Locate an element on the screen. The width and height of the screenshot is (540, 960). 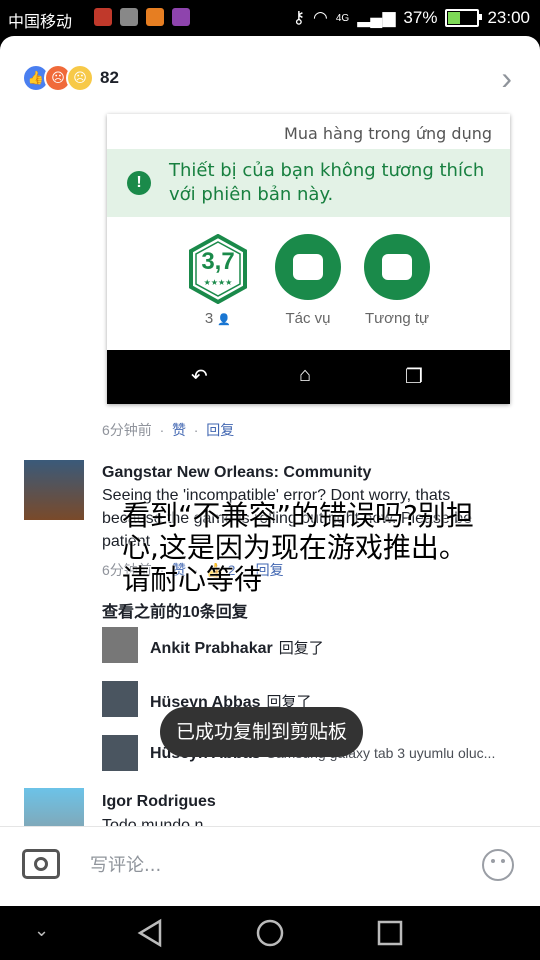
person-icon: 👤 is located at coordinates (224, 320).